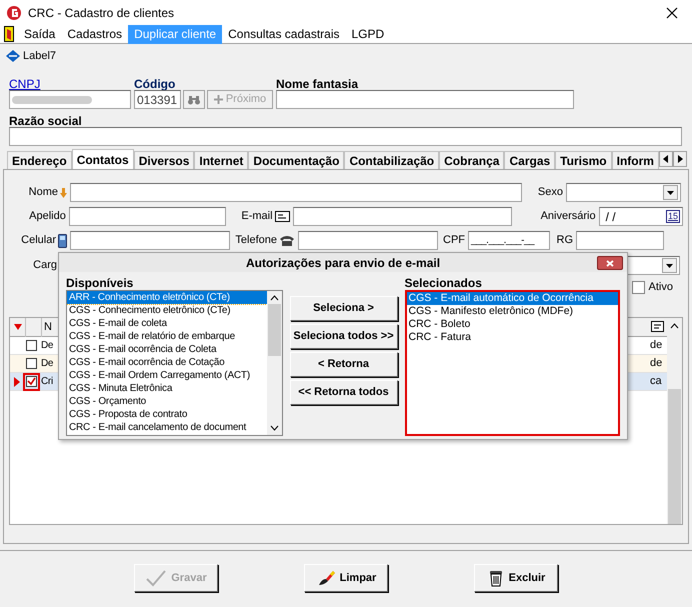  I want to click on list-item: CGS - Conhecimento eletrônico (CTe), so click(166, 310).